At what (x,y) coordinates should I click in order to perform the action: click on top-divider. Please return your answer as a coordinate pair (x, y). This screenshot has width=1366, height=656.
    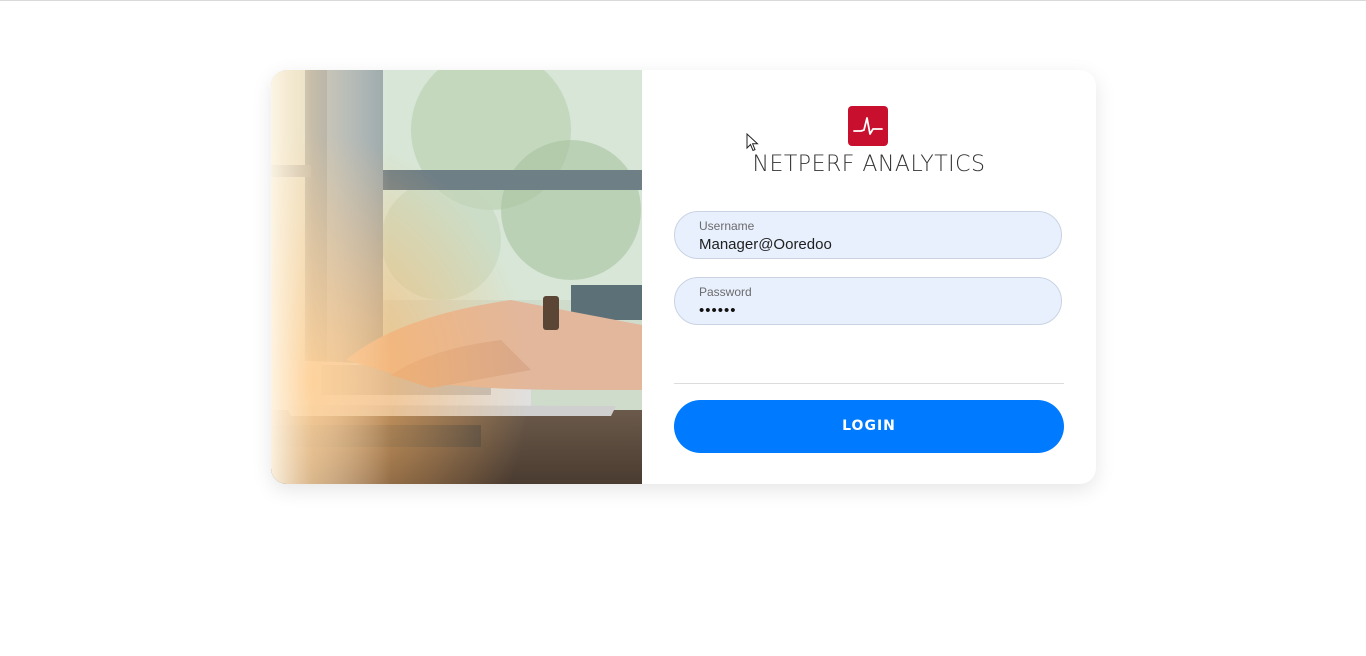
    Looking at the image, I should click on (683, 0).